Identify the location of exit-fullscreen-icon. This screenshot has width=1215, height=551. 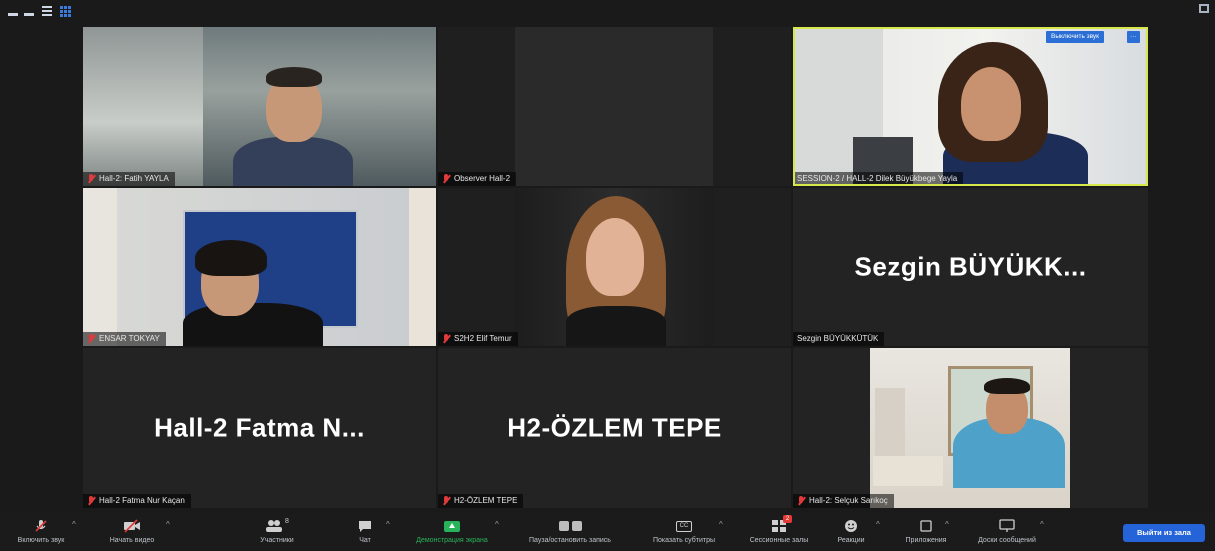
(1204, 8).